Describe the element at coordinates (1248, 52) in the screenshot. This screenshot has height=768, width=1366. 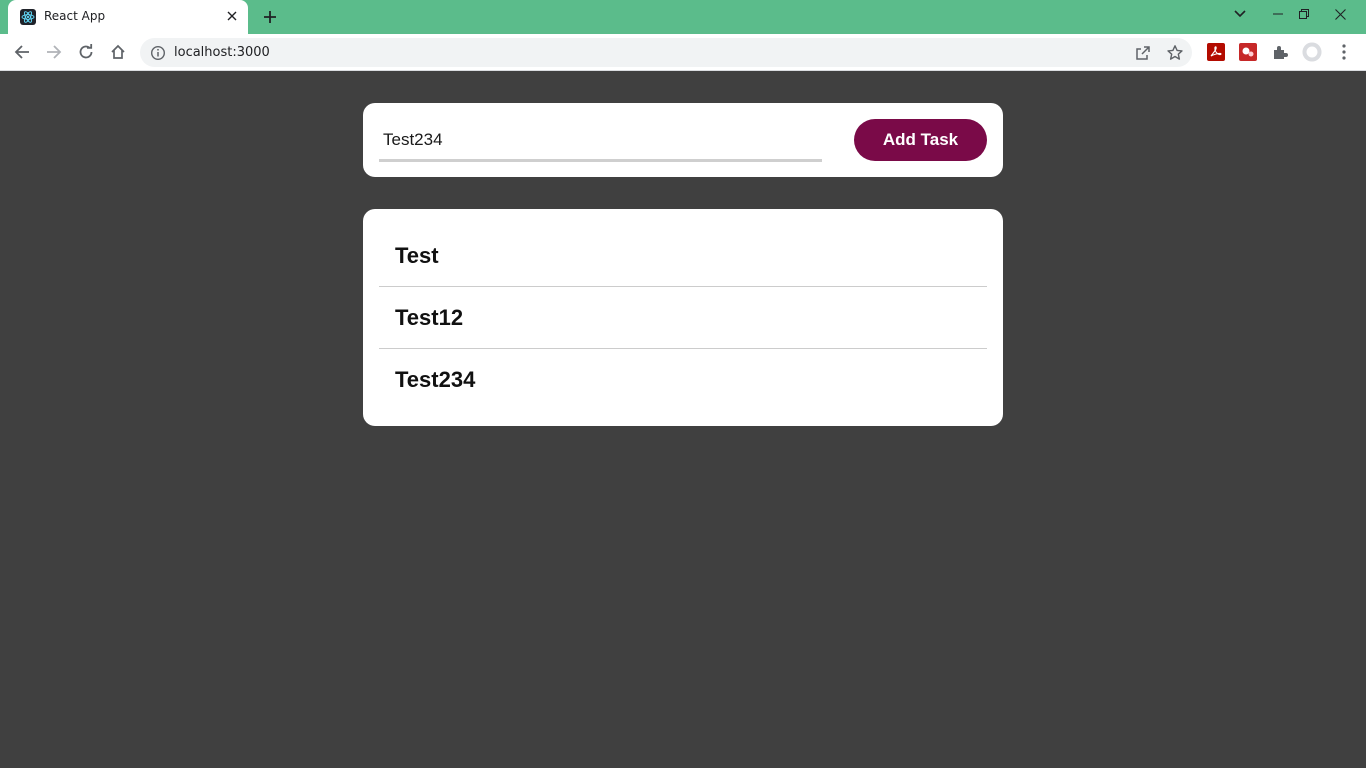
I see `red-extension-icon` at that location.